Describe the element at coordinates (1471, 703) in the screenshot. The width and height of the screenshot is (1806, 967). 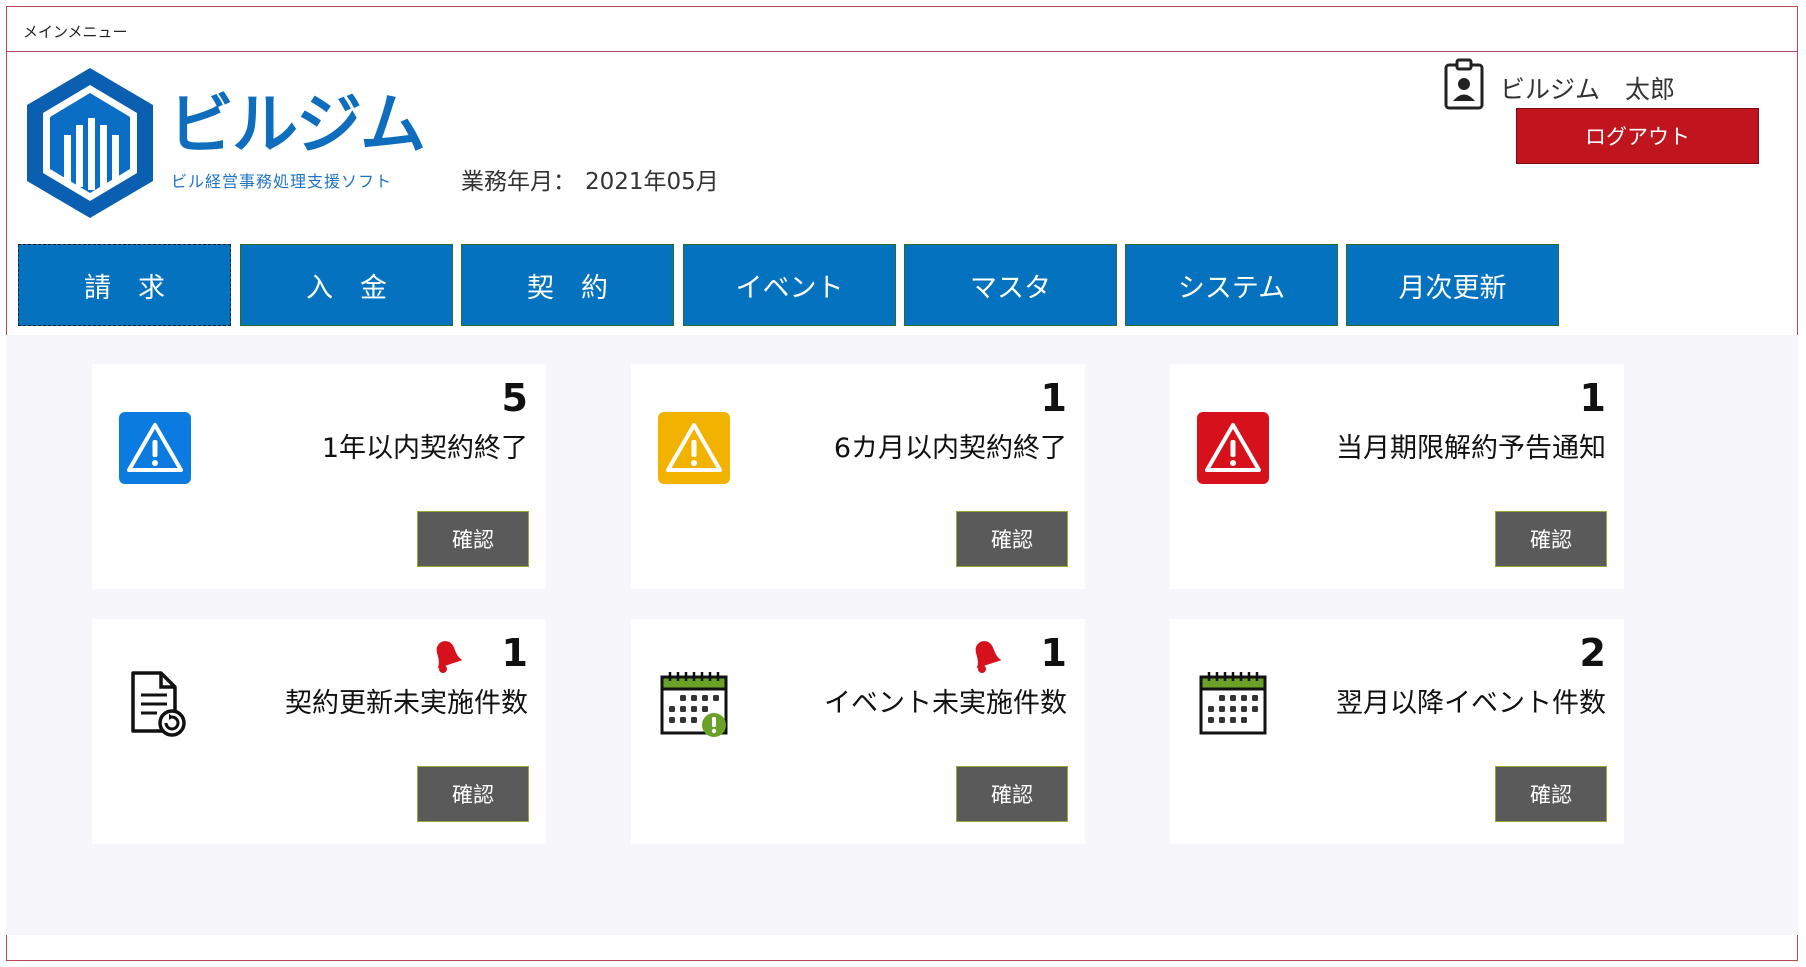
I see `card-label: 翌月以降イベント件数` at that location.